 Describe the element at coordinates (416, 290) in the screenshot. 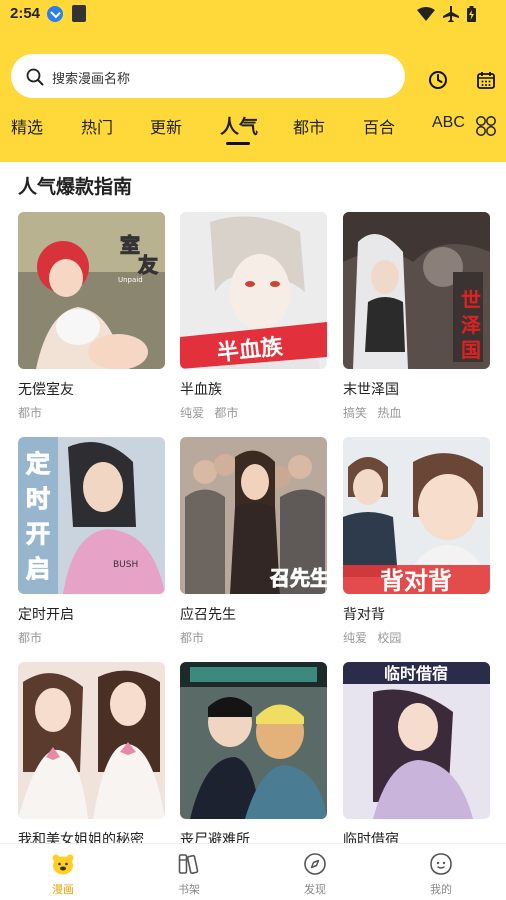

I see `comic-cover: 世 泽 国` at that location.